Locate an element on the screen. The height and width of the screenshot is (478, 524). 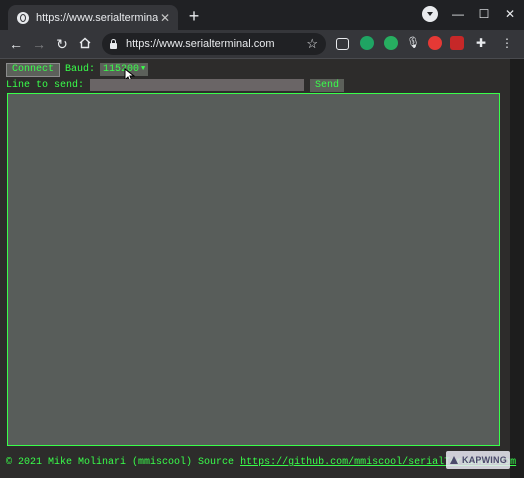
home-icon is located at coordinates (85, 44).